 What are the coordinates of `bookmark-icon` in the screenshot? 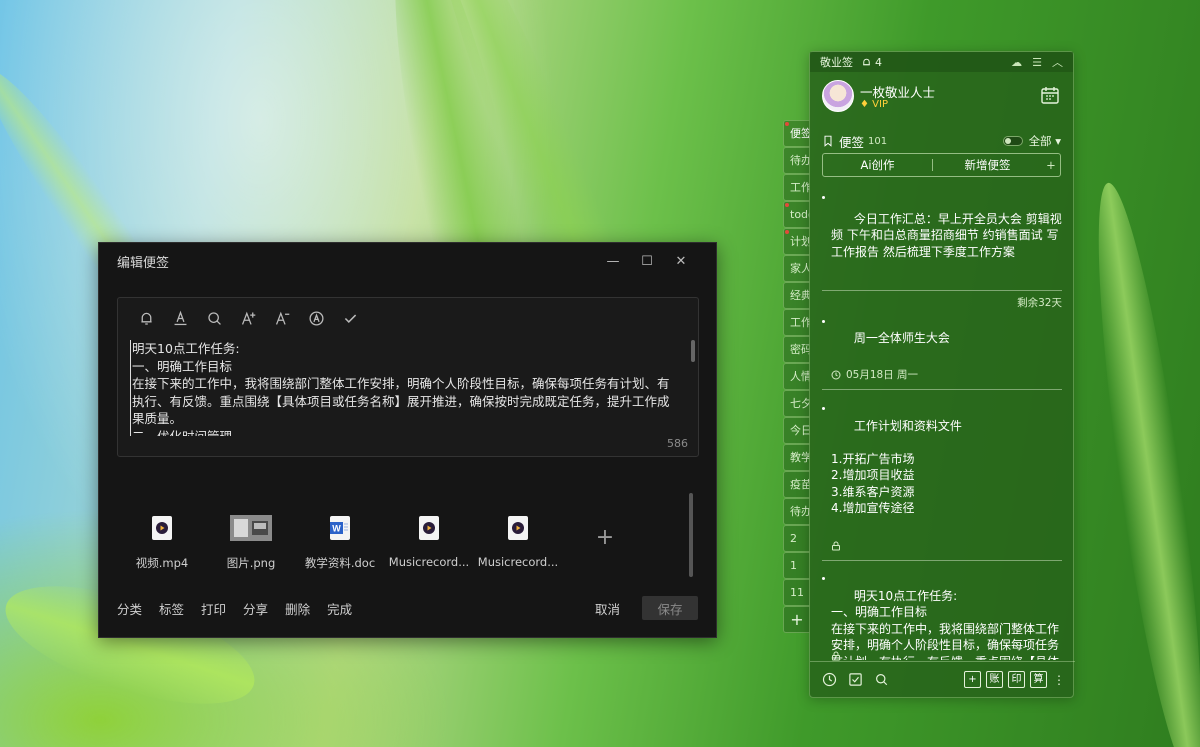 It's located at (828, 141).